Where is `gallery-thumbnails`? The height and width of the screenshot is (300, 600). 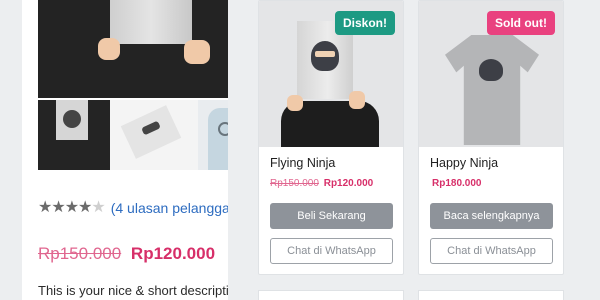 gallery-thumbnails is located at coordinates (133, 135).